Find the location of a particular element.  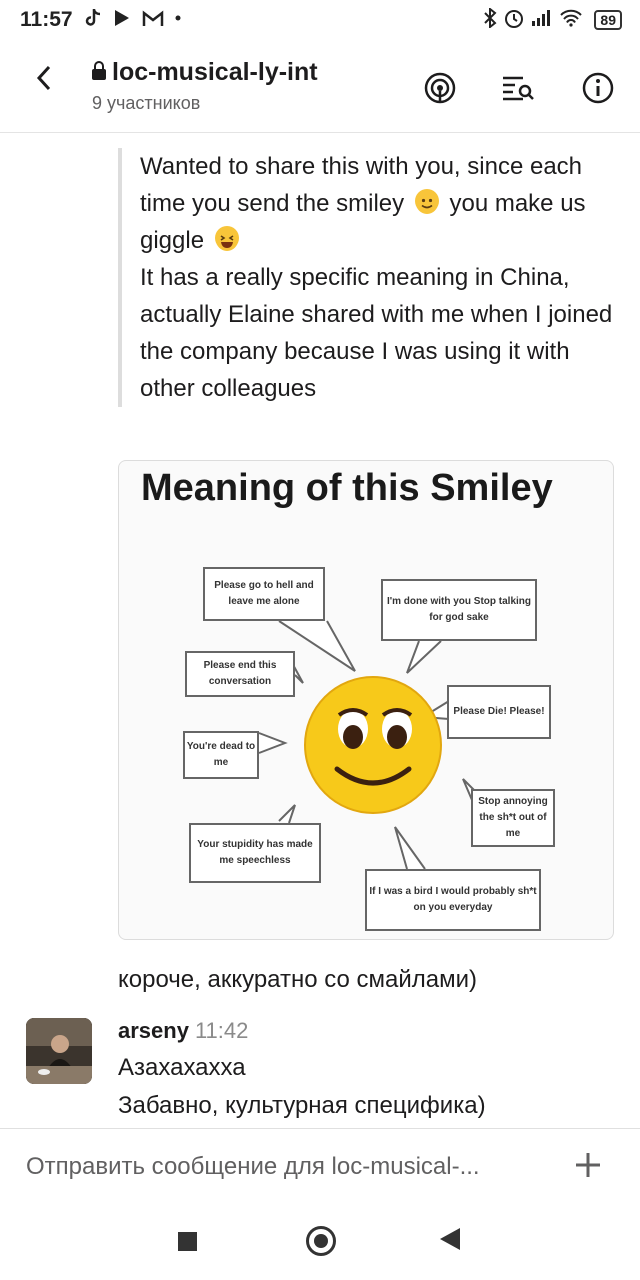

search-in-channel-button is located at coordinates (518, 88).